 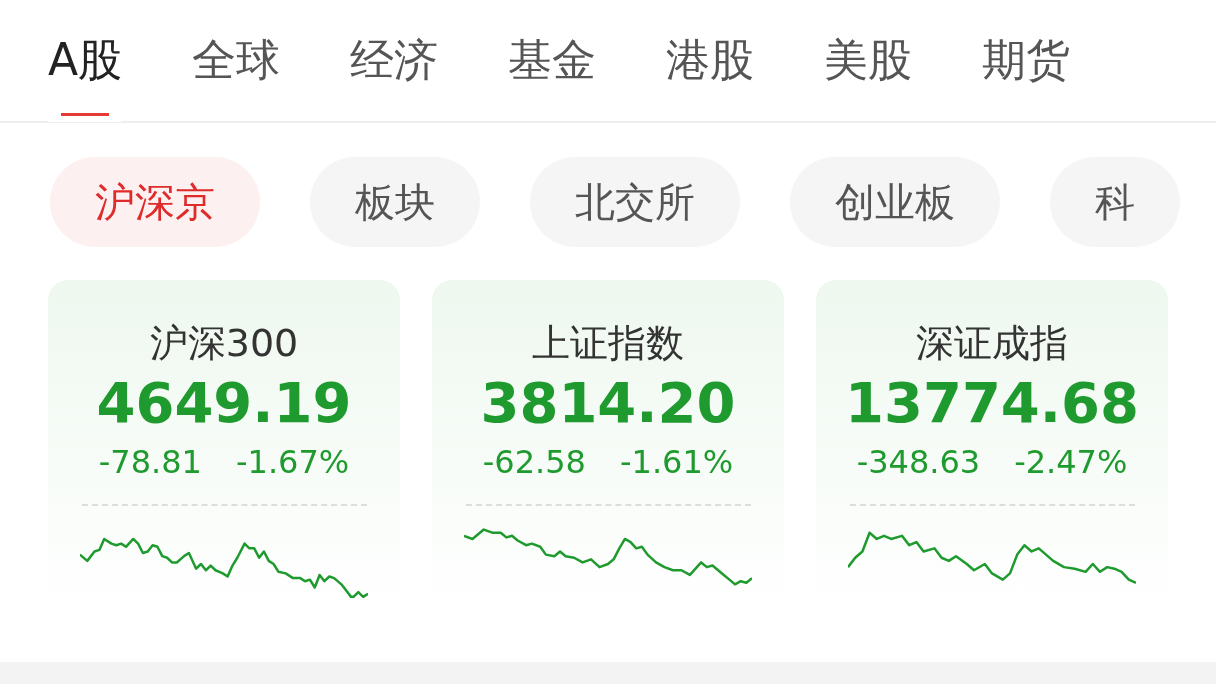 What do you see at coordinates (710, 61) in the screenshot?
I see `market-tab: 港股` at bounding box center [710, 61].